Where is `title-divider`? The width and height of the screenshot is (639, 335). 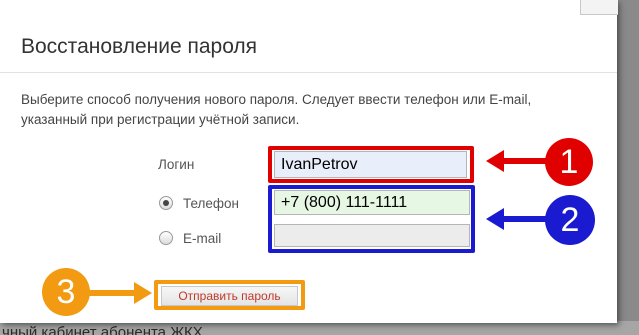
title-divider is located at coordinates (308, 72).